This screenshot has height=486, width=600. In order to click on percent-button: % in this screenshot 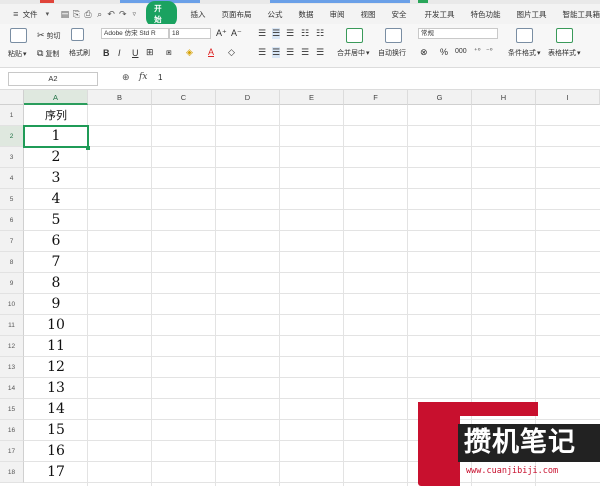, I will do `click(444, 52)`.